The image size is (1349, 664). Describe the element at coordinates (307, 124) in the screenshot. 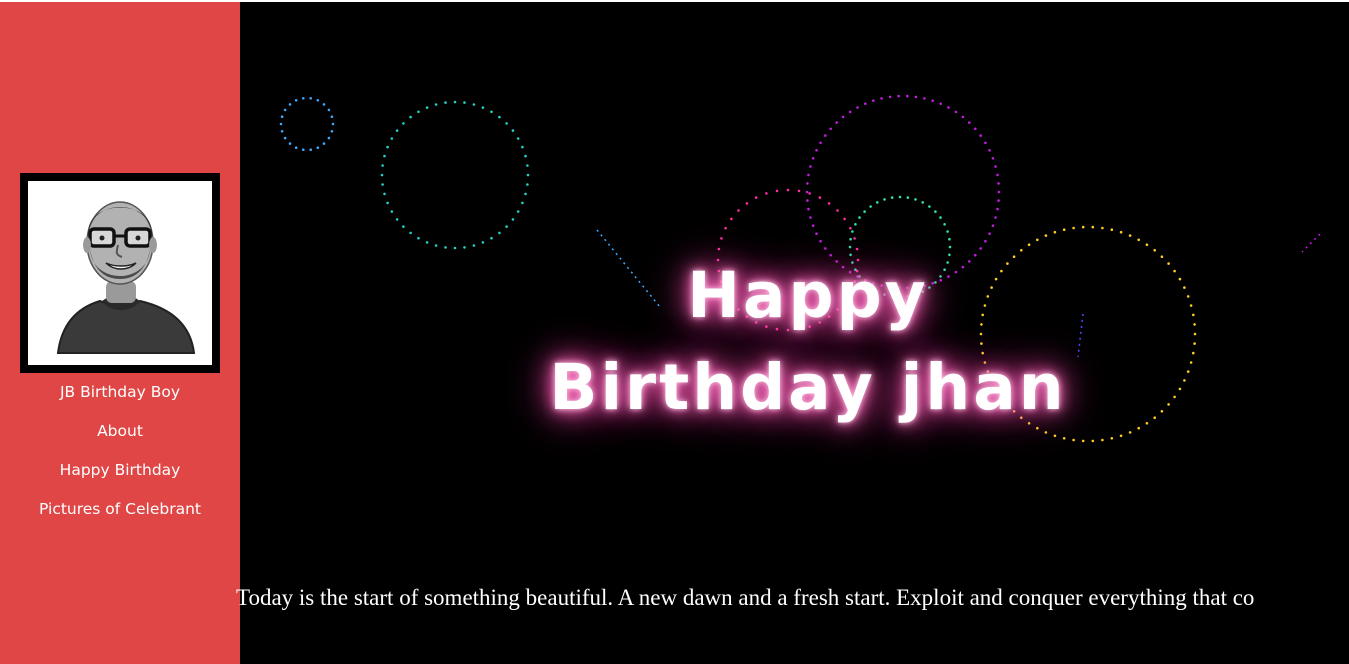

I see `firework-burst-blue-small` at that location.